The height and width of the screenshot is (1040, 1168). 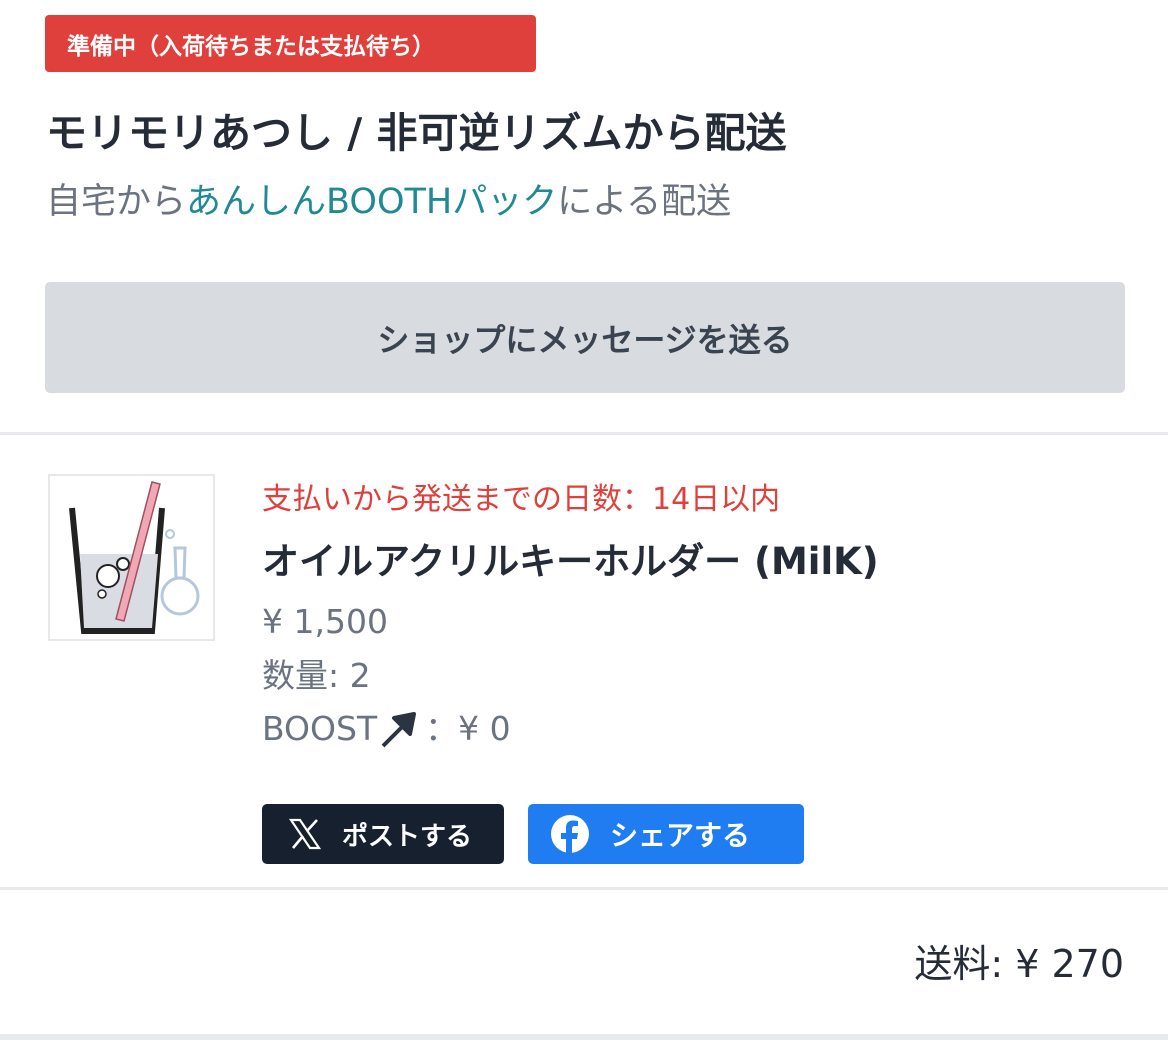 What do you see at coordinates (570, 562) in the screenshot?
I see `item-name: オイルアクリルキーホルダー (MilK)` at bounding box center [570, 562].